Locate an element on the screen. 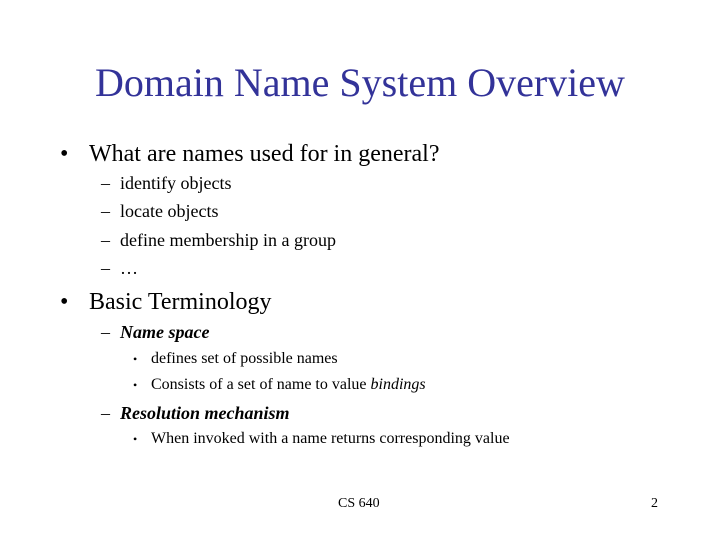 This screenshot has height=540, width=720. bullet-text: Basic Terminology is located at coordinates (180, 302).